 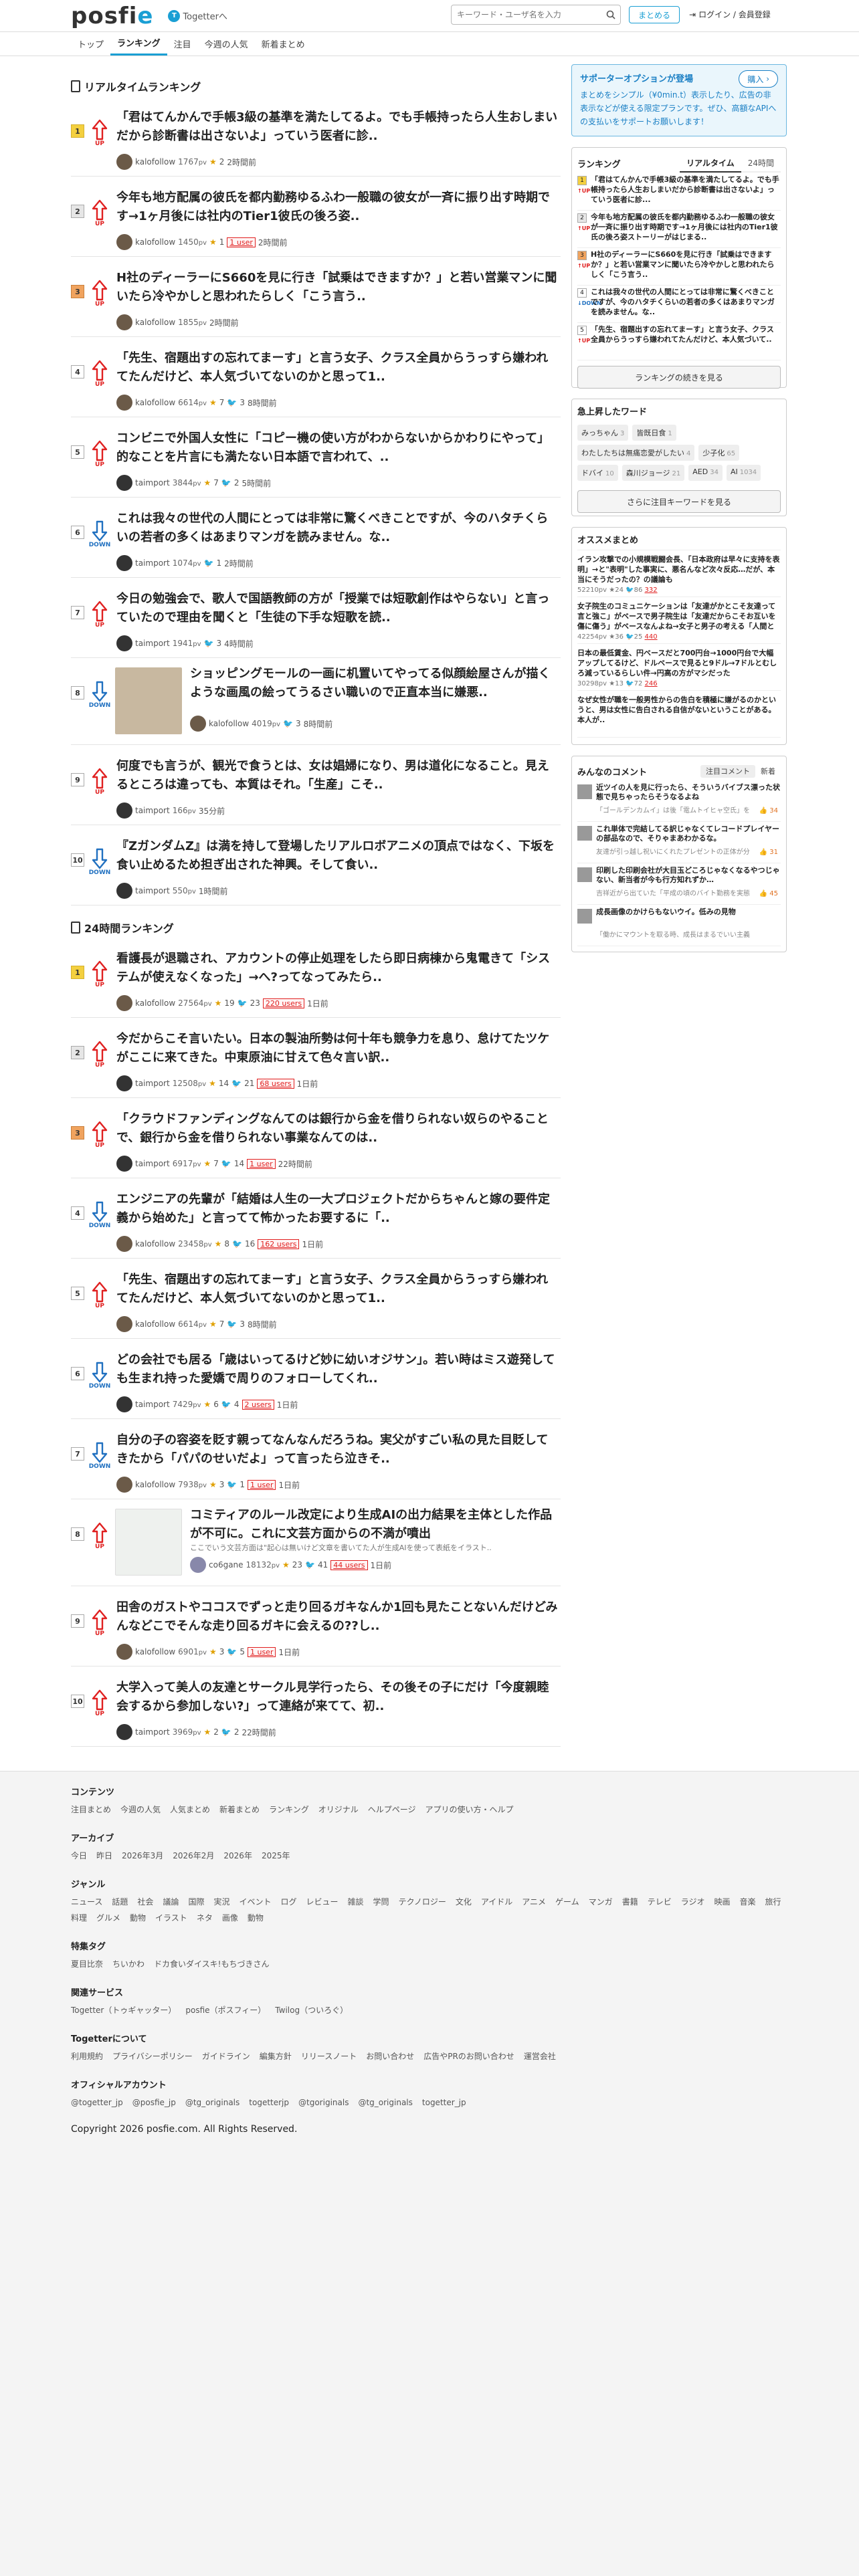 I want to click on footer-link: Togetter（トゥギャッター）, so click(x=124, y=2011).